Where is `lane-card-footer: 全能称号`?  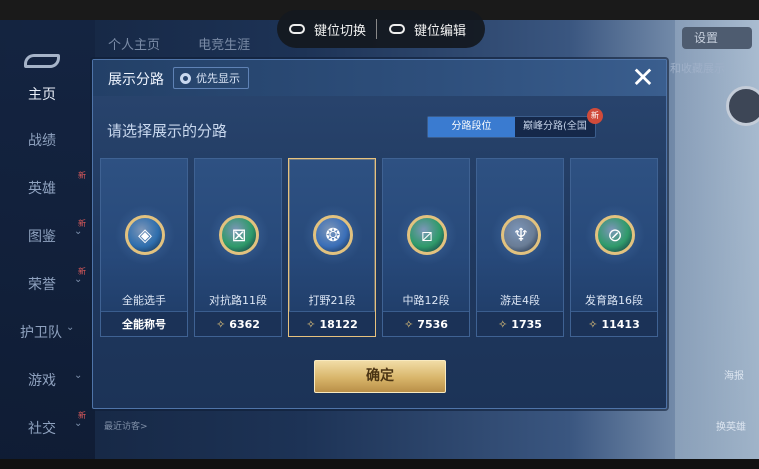
lane-card-footer: 全能称号 is located at coordinates (144, 323).